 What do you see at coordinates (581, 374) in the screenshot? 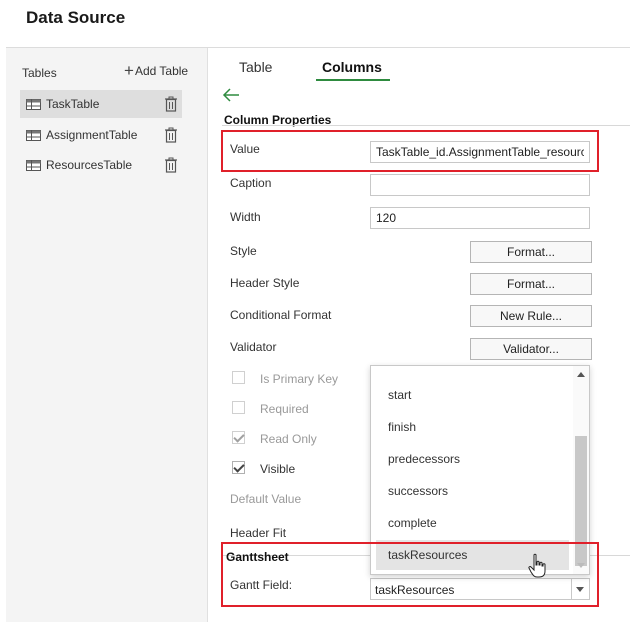
I see `scroll-up-icon` at bounding box center [581, 374].